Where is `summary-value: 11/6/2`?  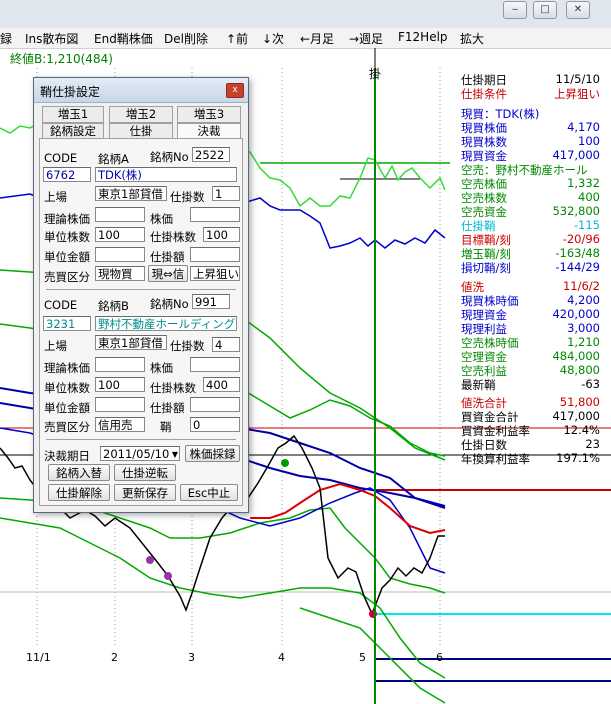
summary-value: 11/6/2 is located at coordinates (581, 286).